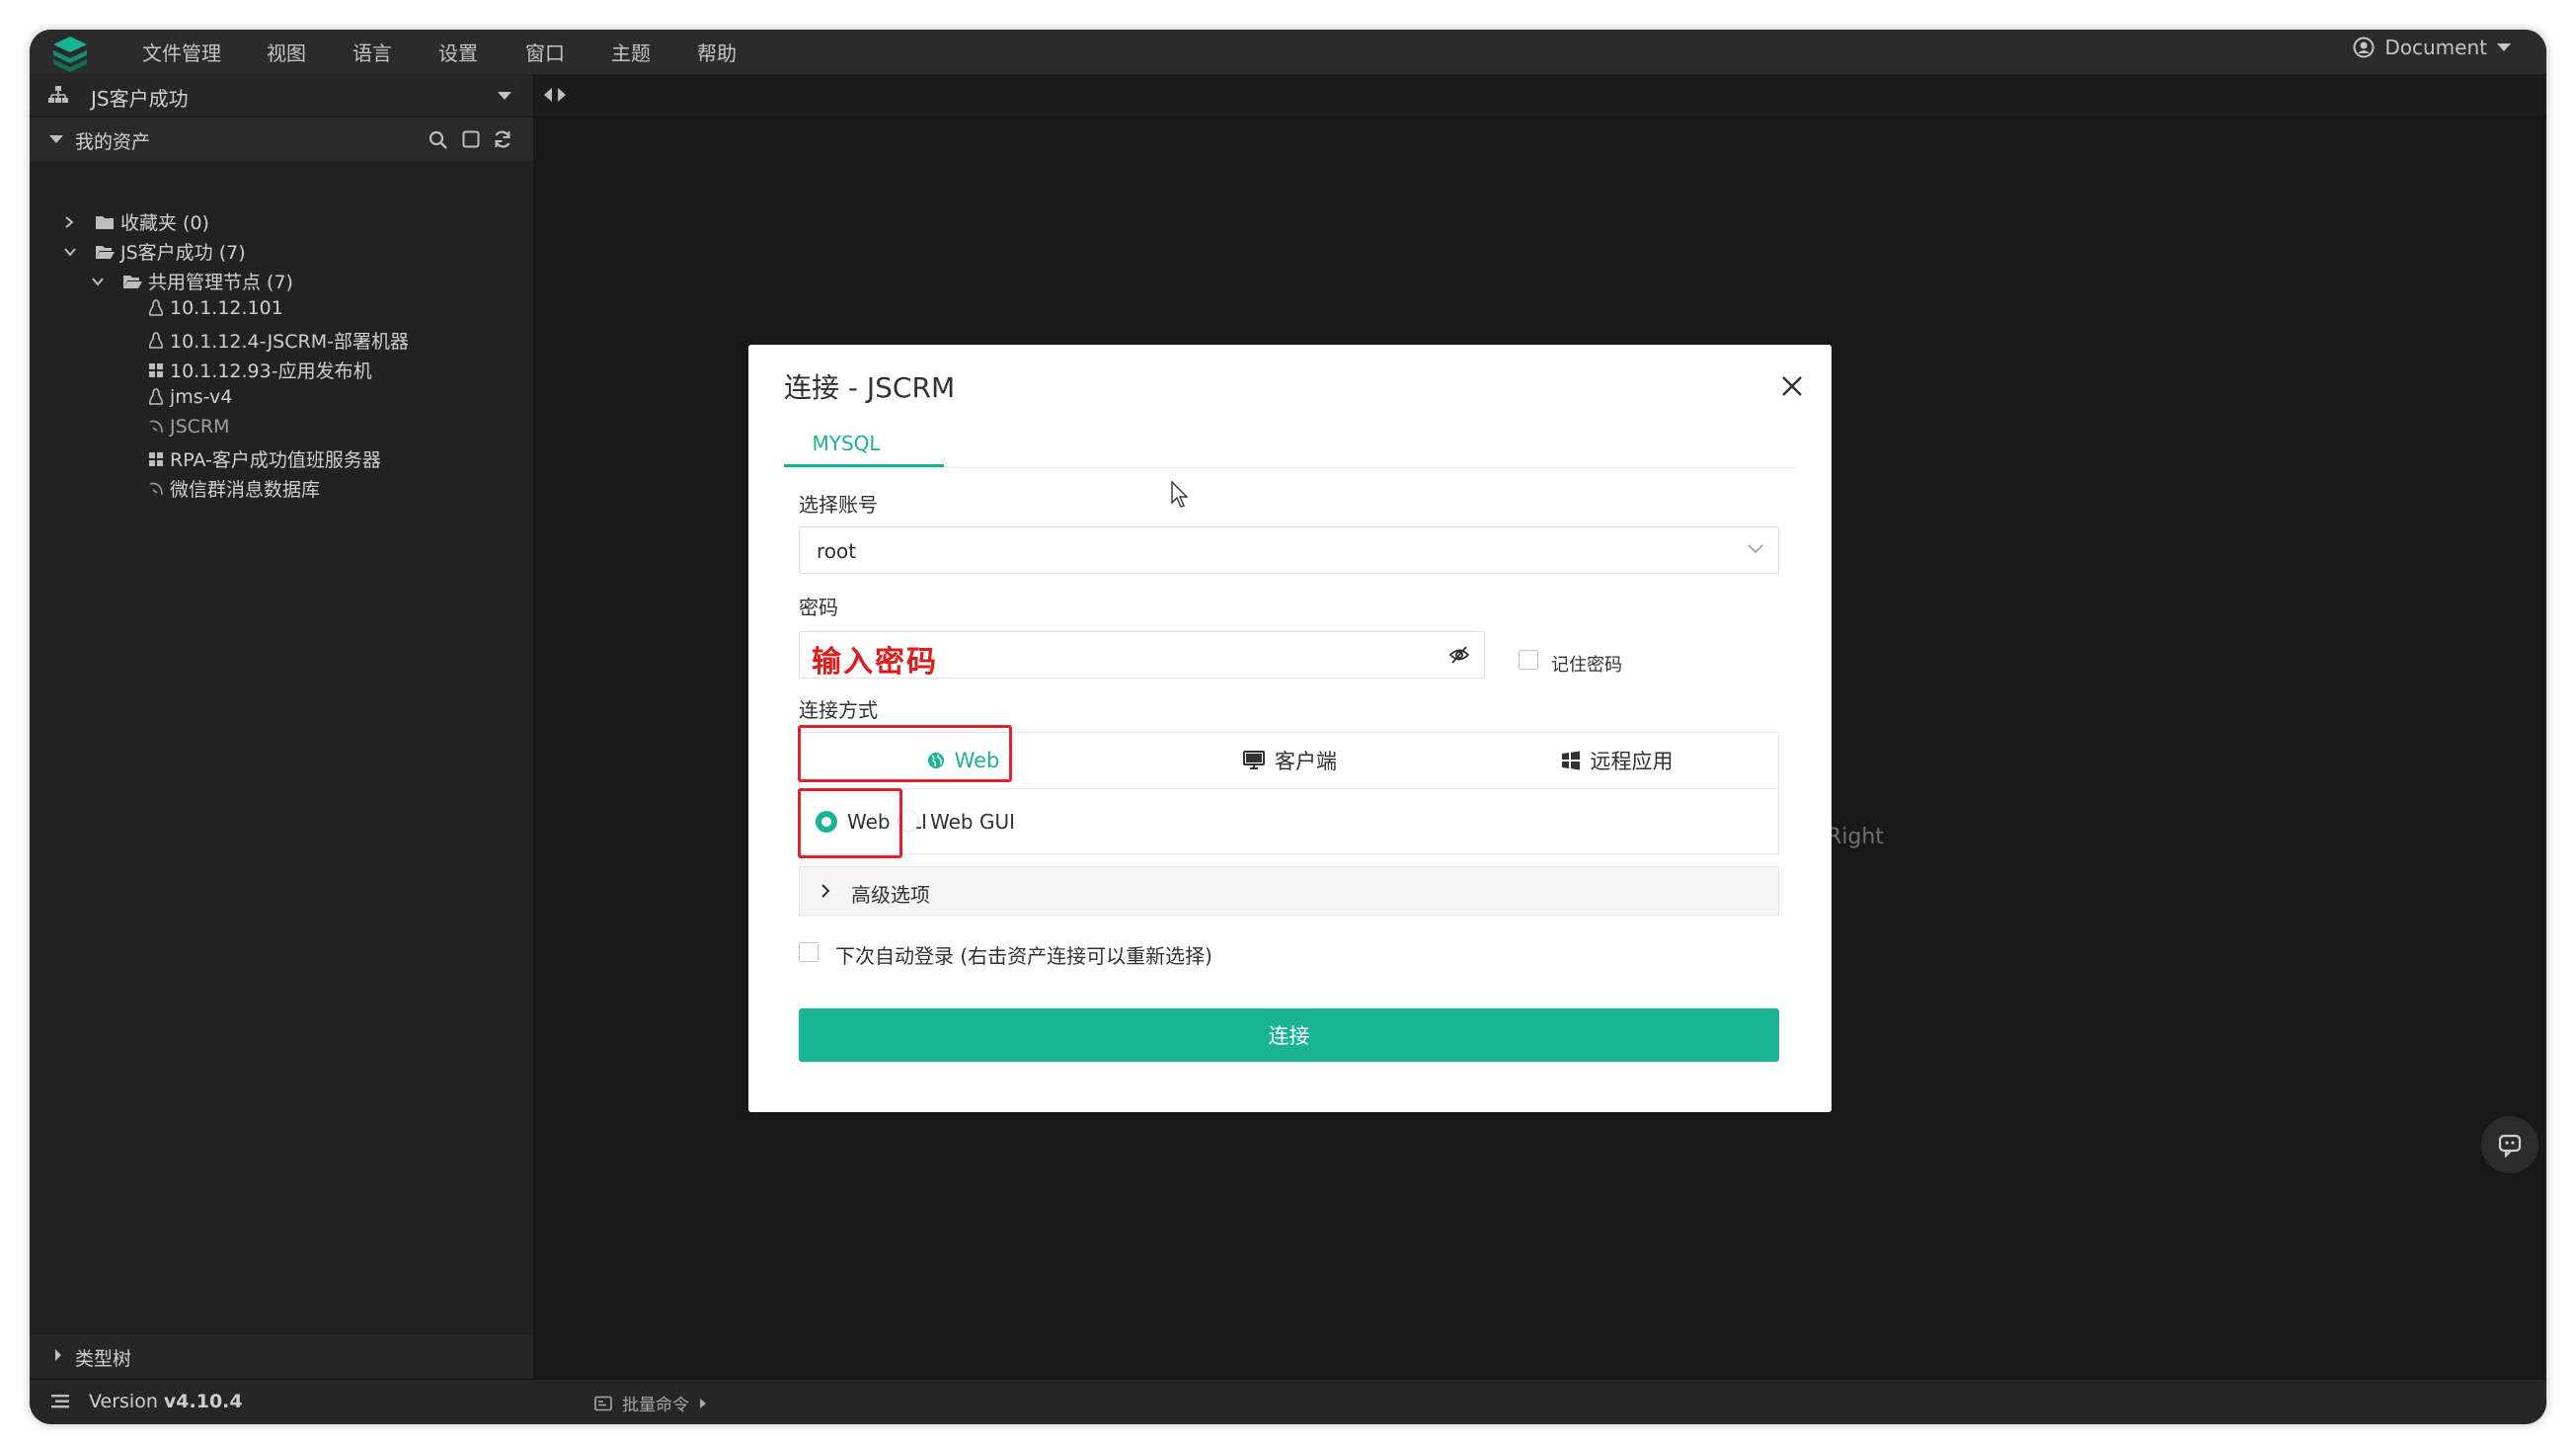  What do you see at coordinates (103, 1359) in the screenshot?
I see `type-tree-label: 类型树` at bounding box center [103, 1359].